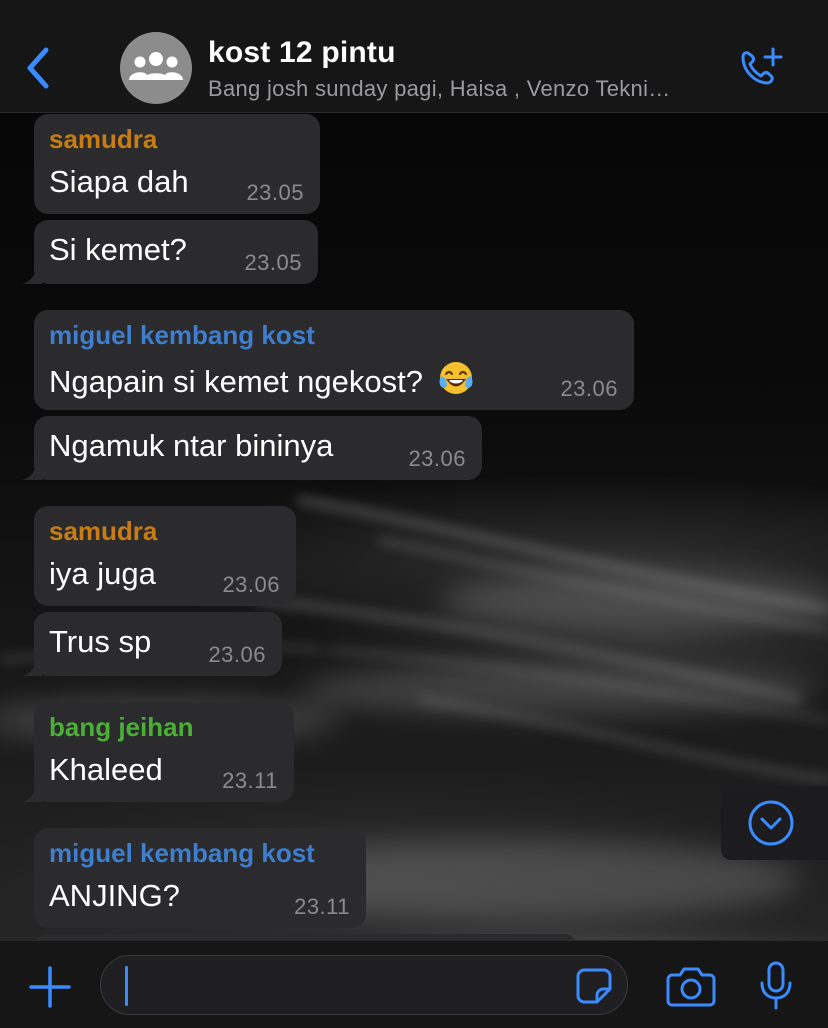 This screenshot has width=828, height=1028. I want to click on composer-bar, so click(414, 984).